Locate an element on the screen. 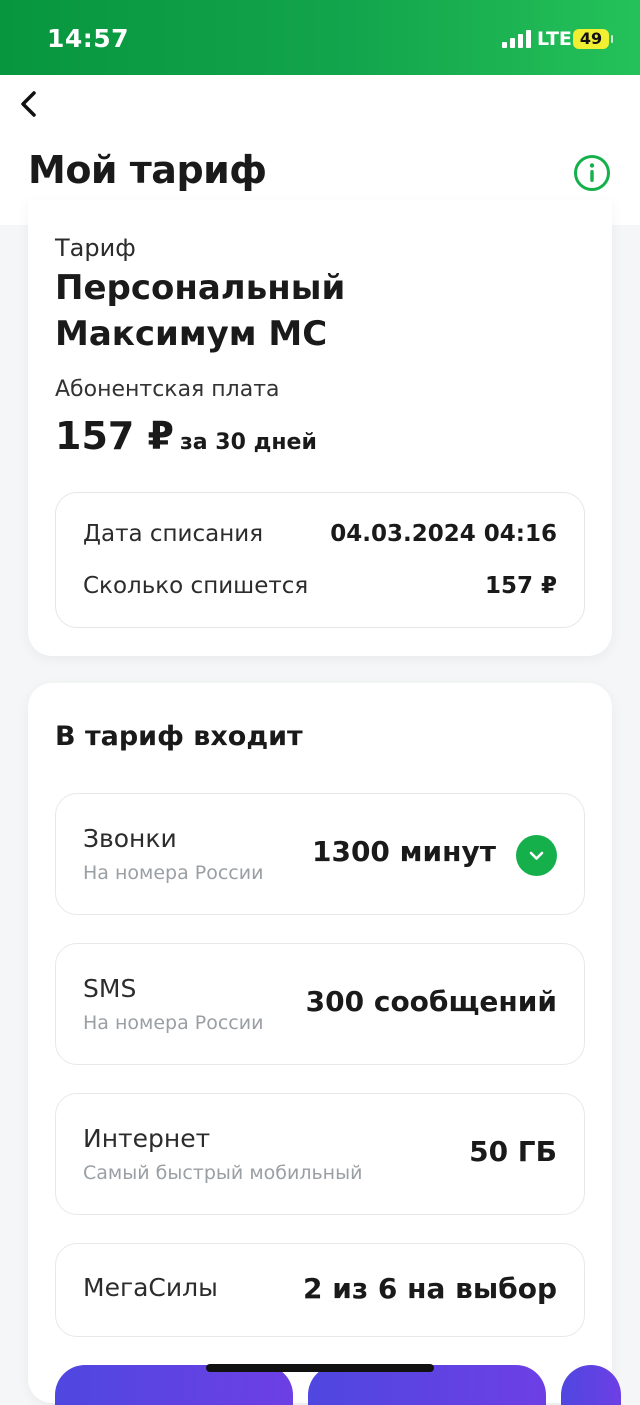  includes-title: В тариф входит is located at coordinates (179, 736).